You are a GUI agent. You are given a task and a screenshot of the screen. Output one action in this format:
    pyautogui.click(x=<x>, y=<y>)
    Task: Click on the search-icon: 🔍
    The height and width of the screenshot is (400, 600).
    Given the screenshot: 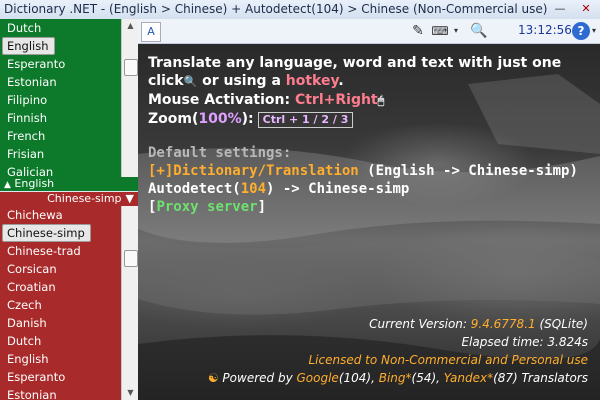 What is the action you would take?
    pyautogui.click(x=479, y=31)
    